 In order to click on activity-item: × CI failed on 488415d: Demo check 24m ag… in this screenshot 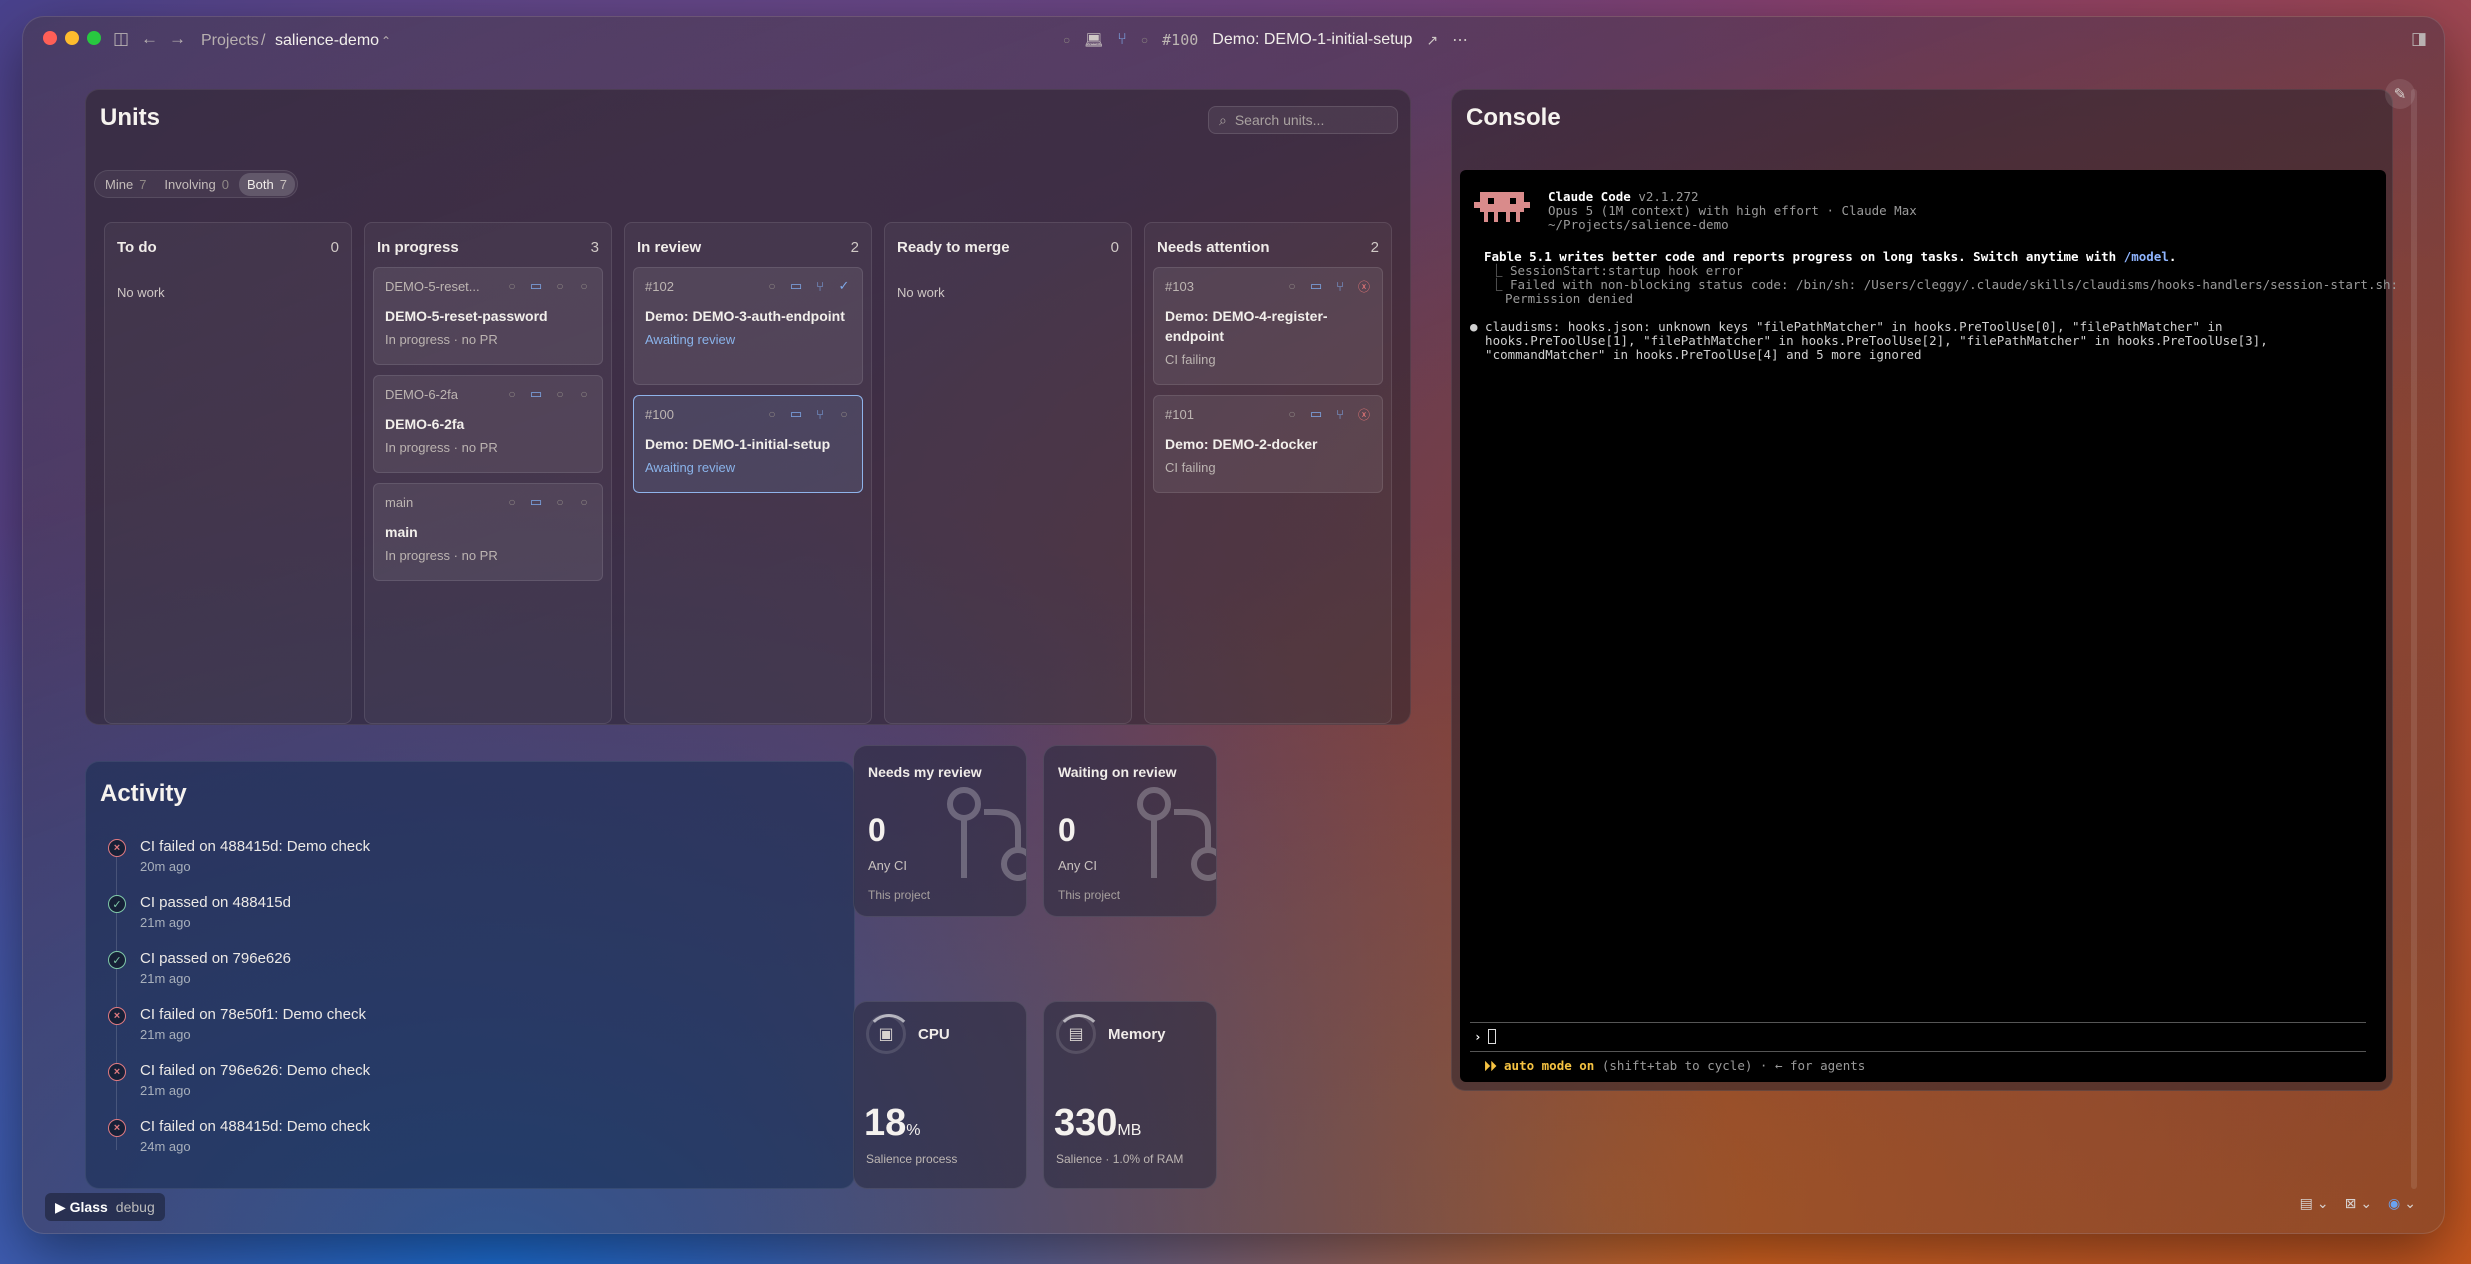, I will do `click(239, 1136)`.